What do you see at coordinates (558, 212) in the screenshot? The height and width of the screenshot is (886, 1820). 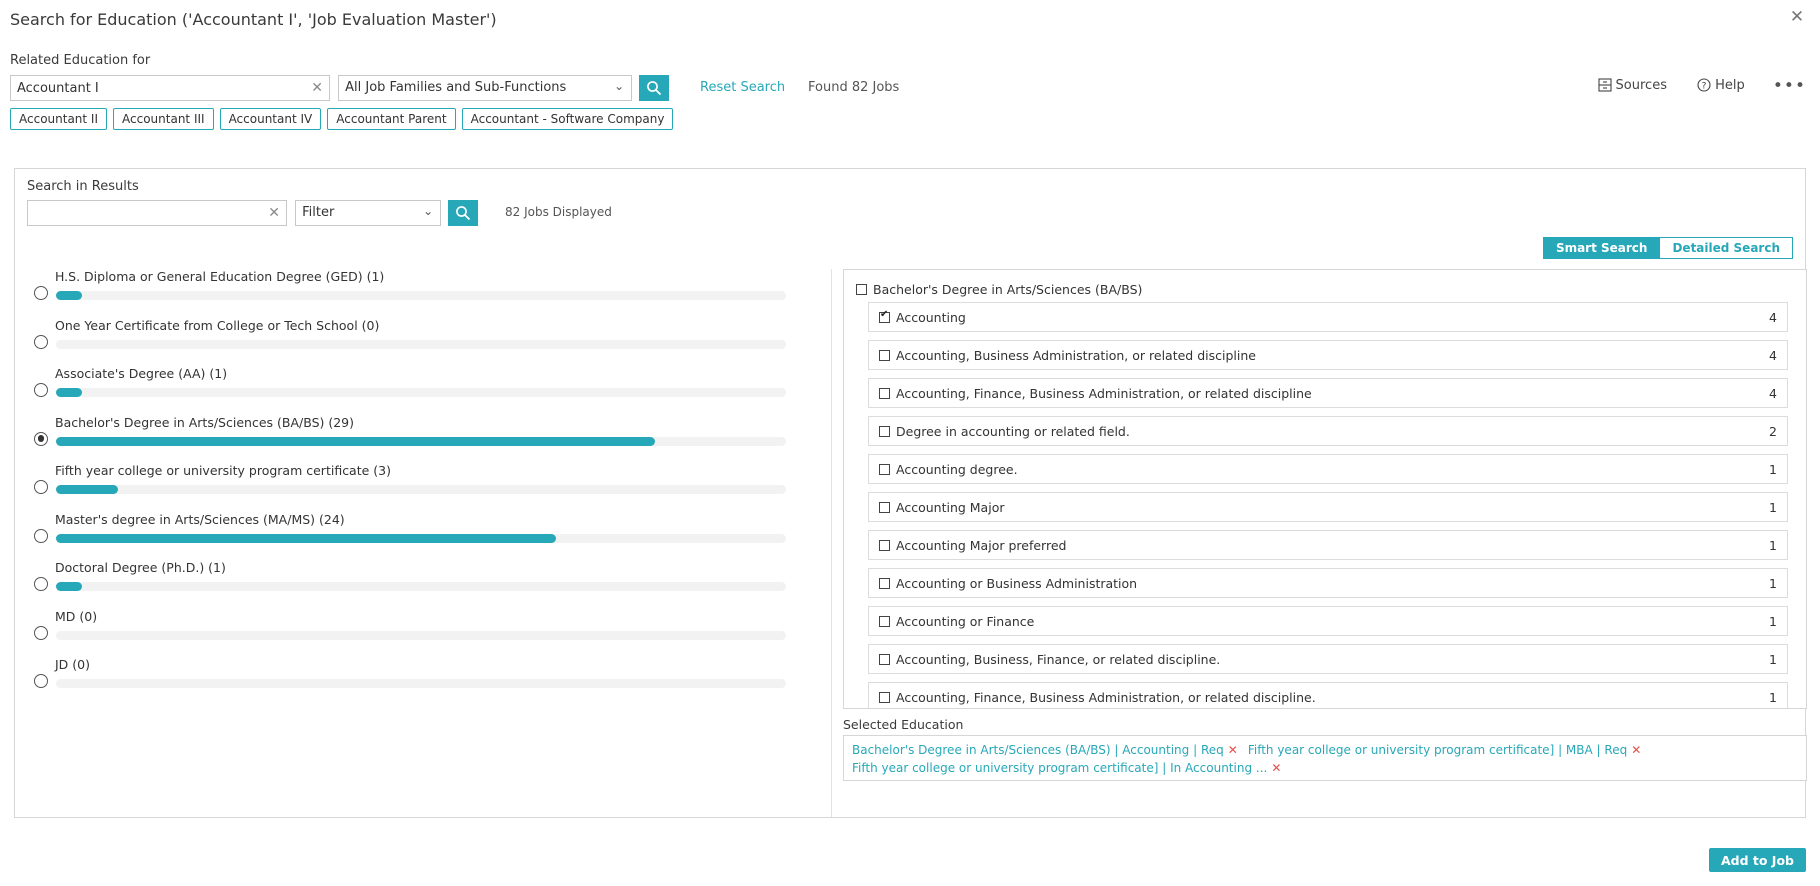 I see `jobs-displayed-text: 82 Jobs Displayed` at bounding box center [558, 212].